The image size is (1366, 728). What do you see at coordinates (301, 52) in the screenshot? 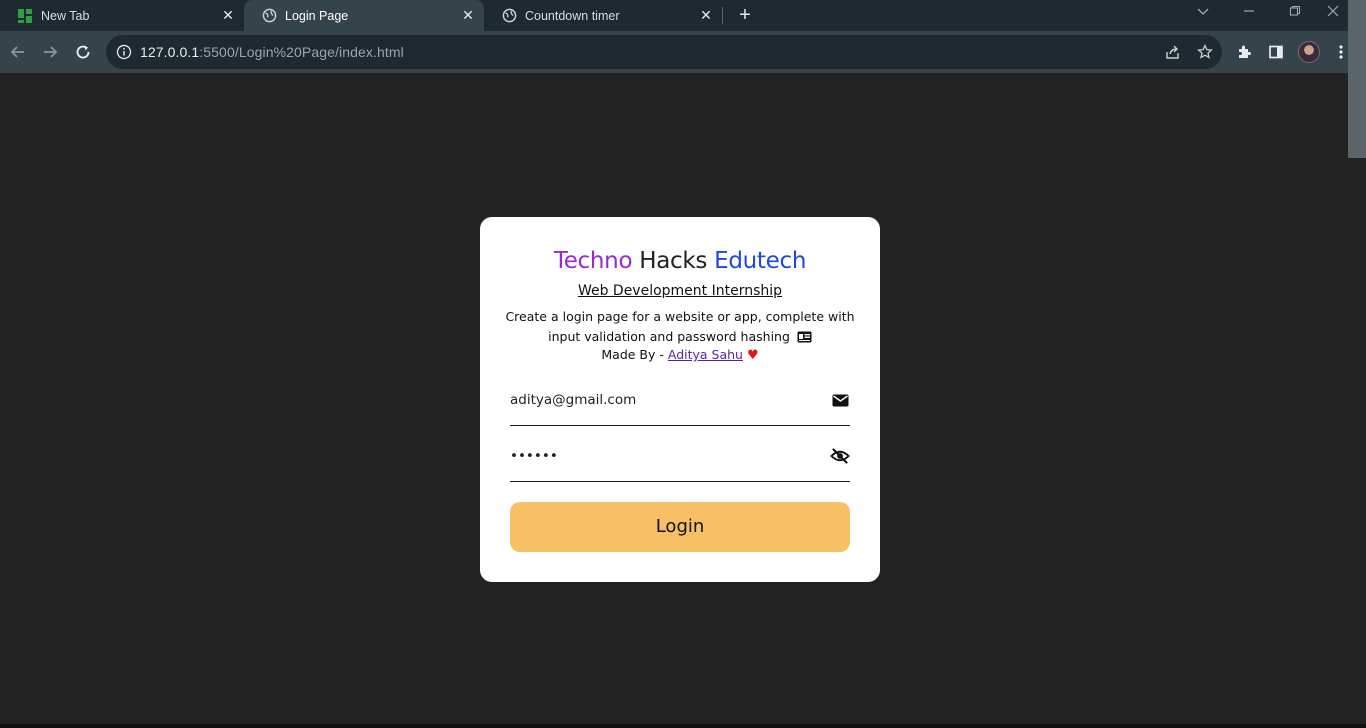
I see `url-path: :5500/Login%20Page/index.html` at bounding box center [301, 52].